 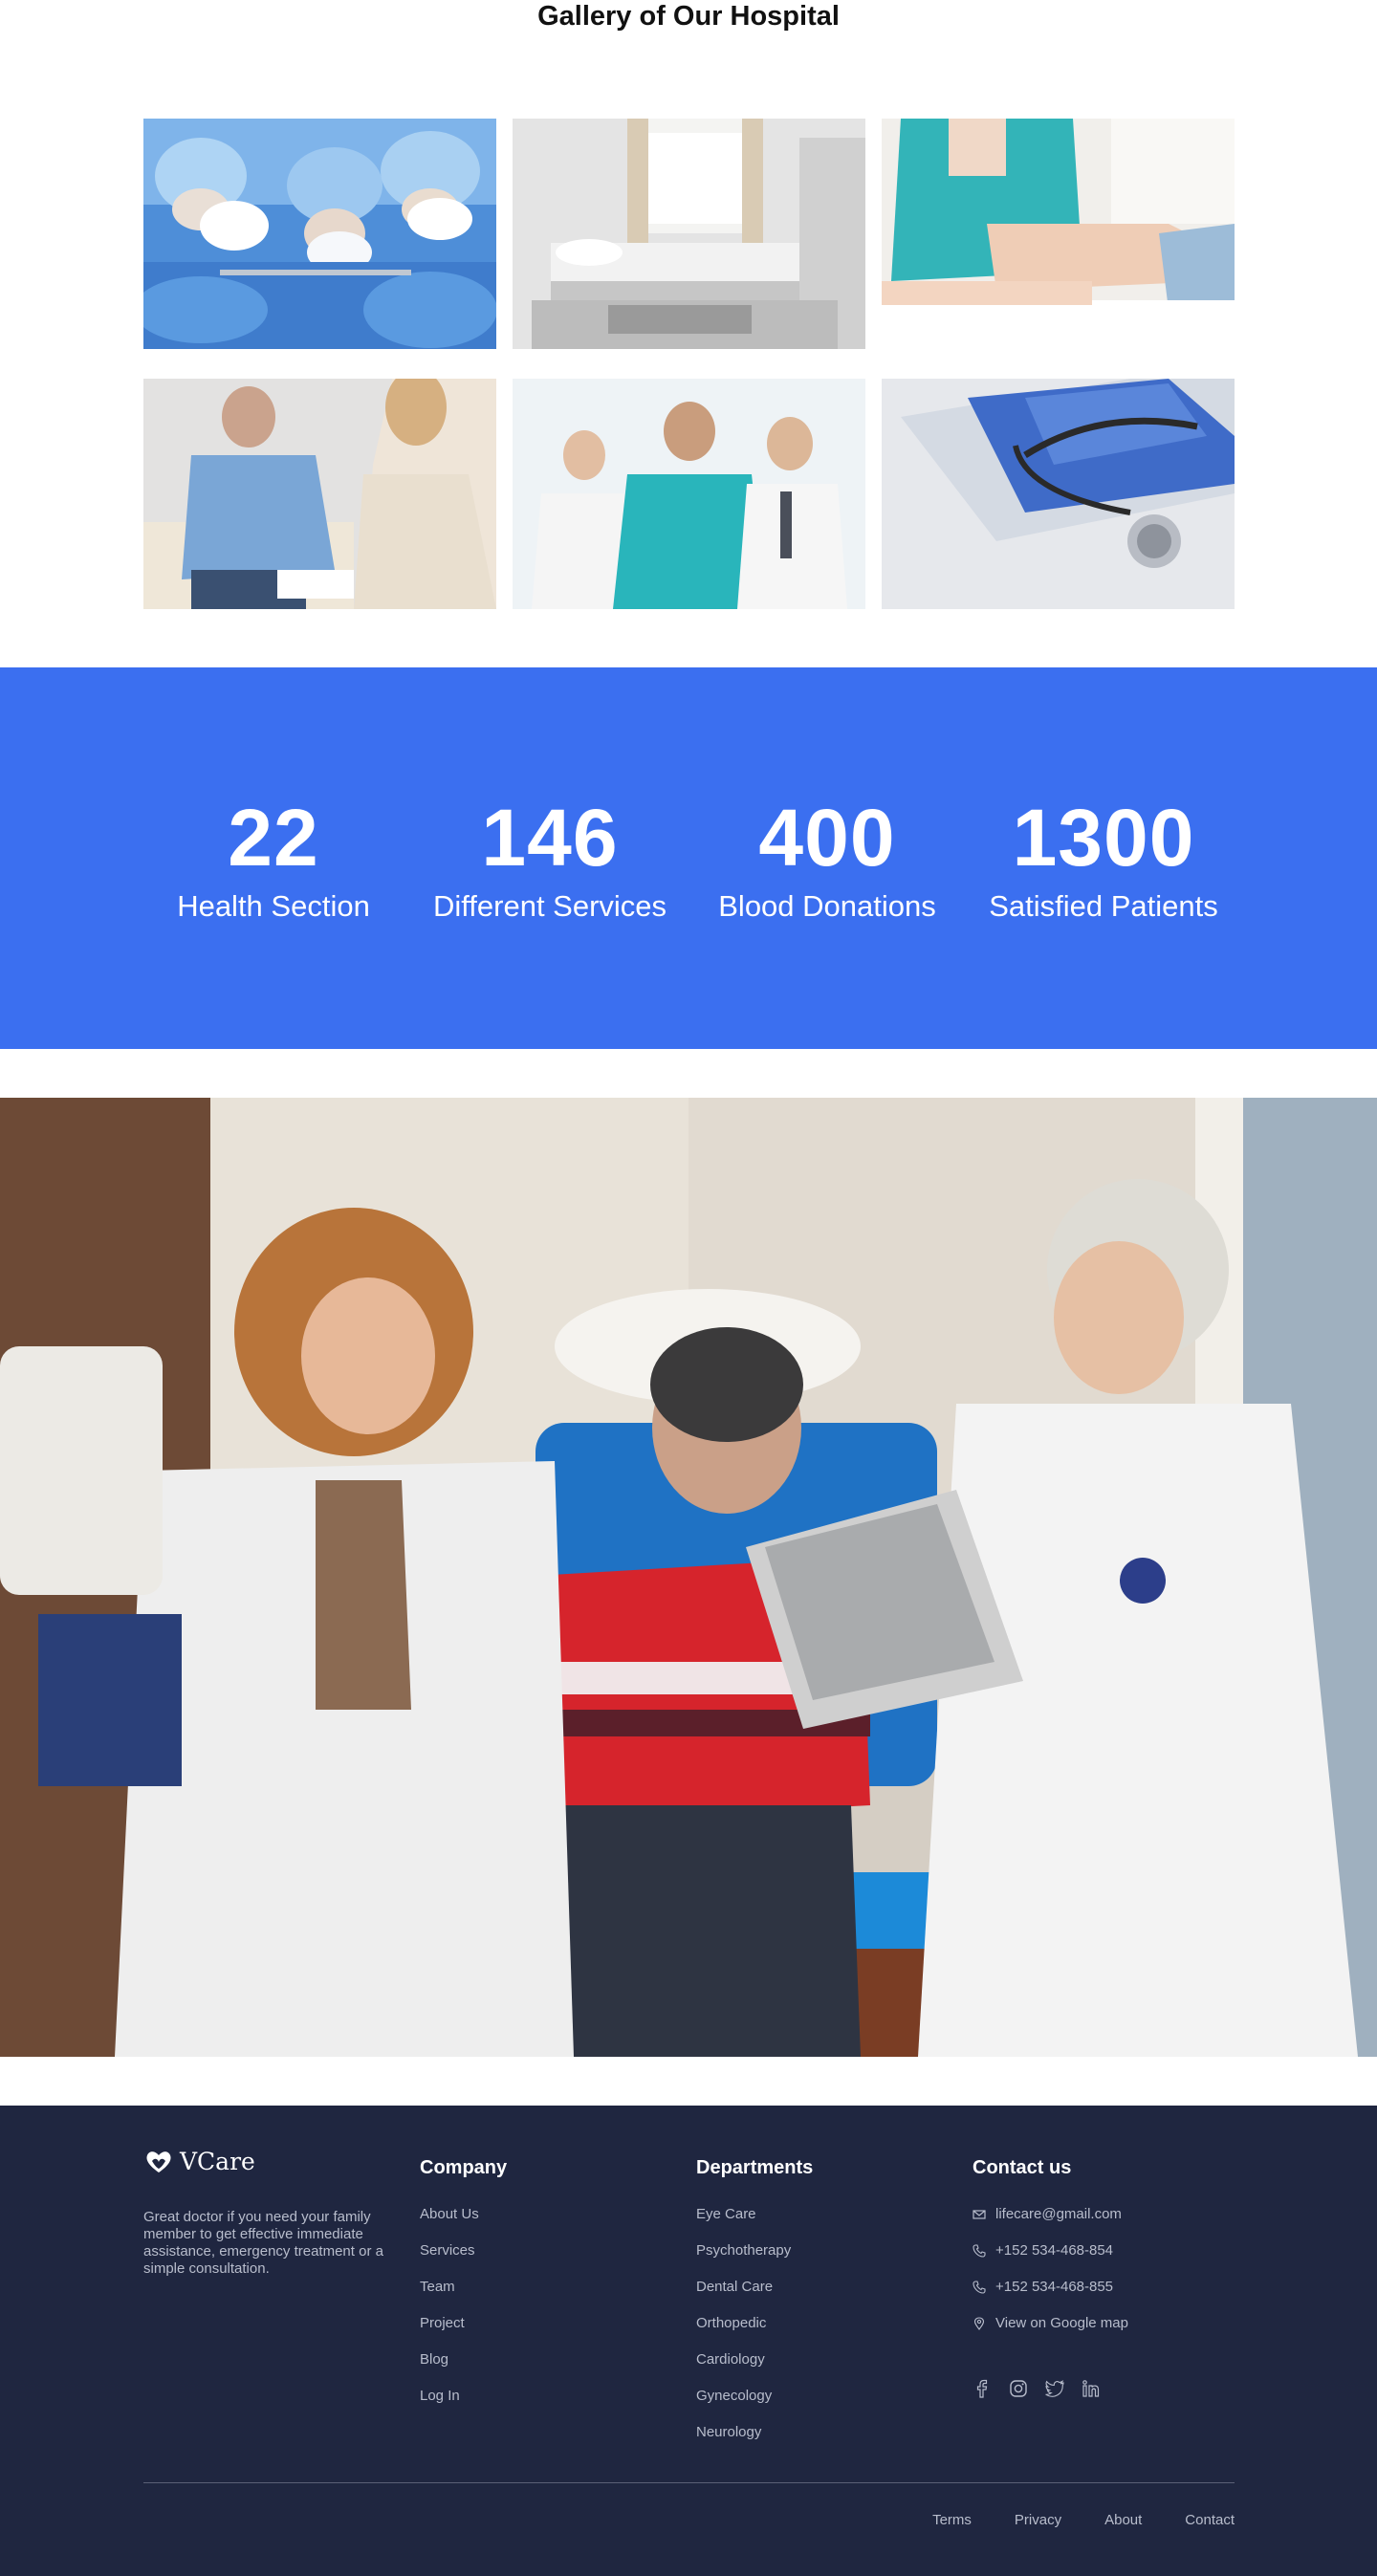 What do you see at coordinates (273, 906) in the screenshot?
I see `stat-label: Health Section` at bounding box center [273, 906].